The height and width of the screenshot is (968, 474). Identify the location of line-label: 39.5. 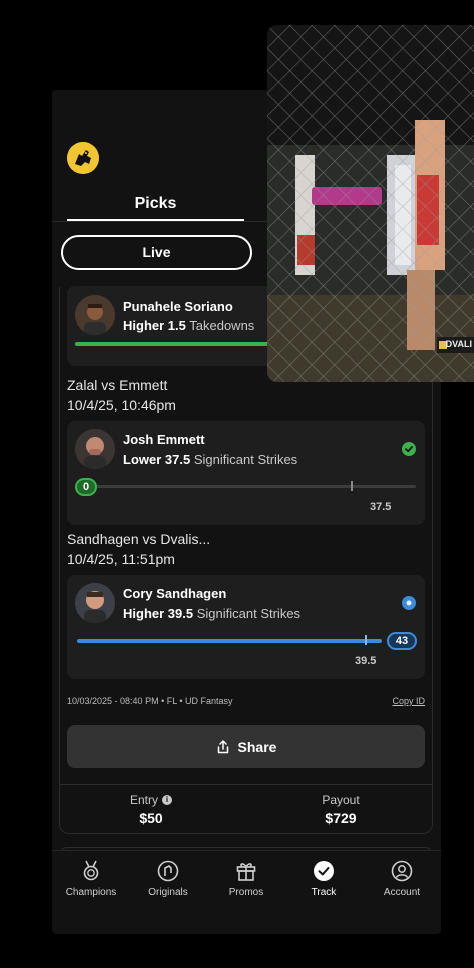
(366, 661).